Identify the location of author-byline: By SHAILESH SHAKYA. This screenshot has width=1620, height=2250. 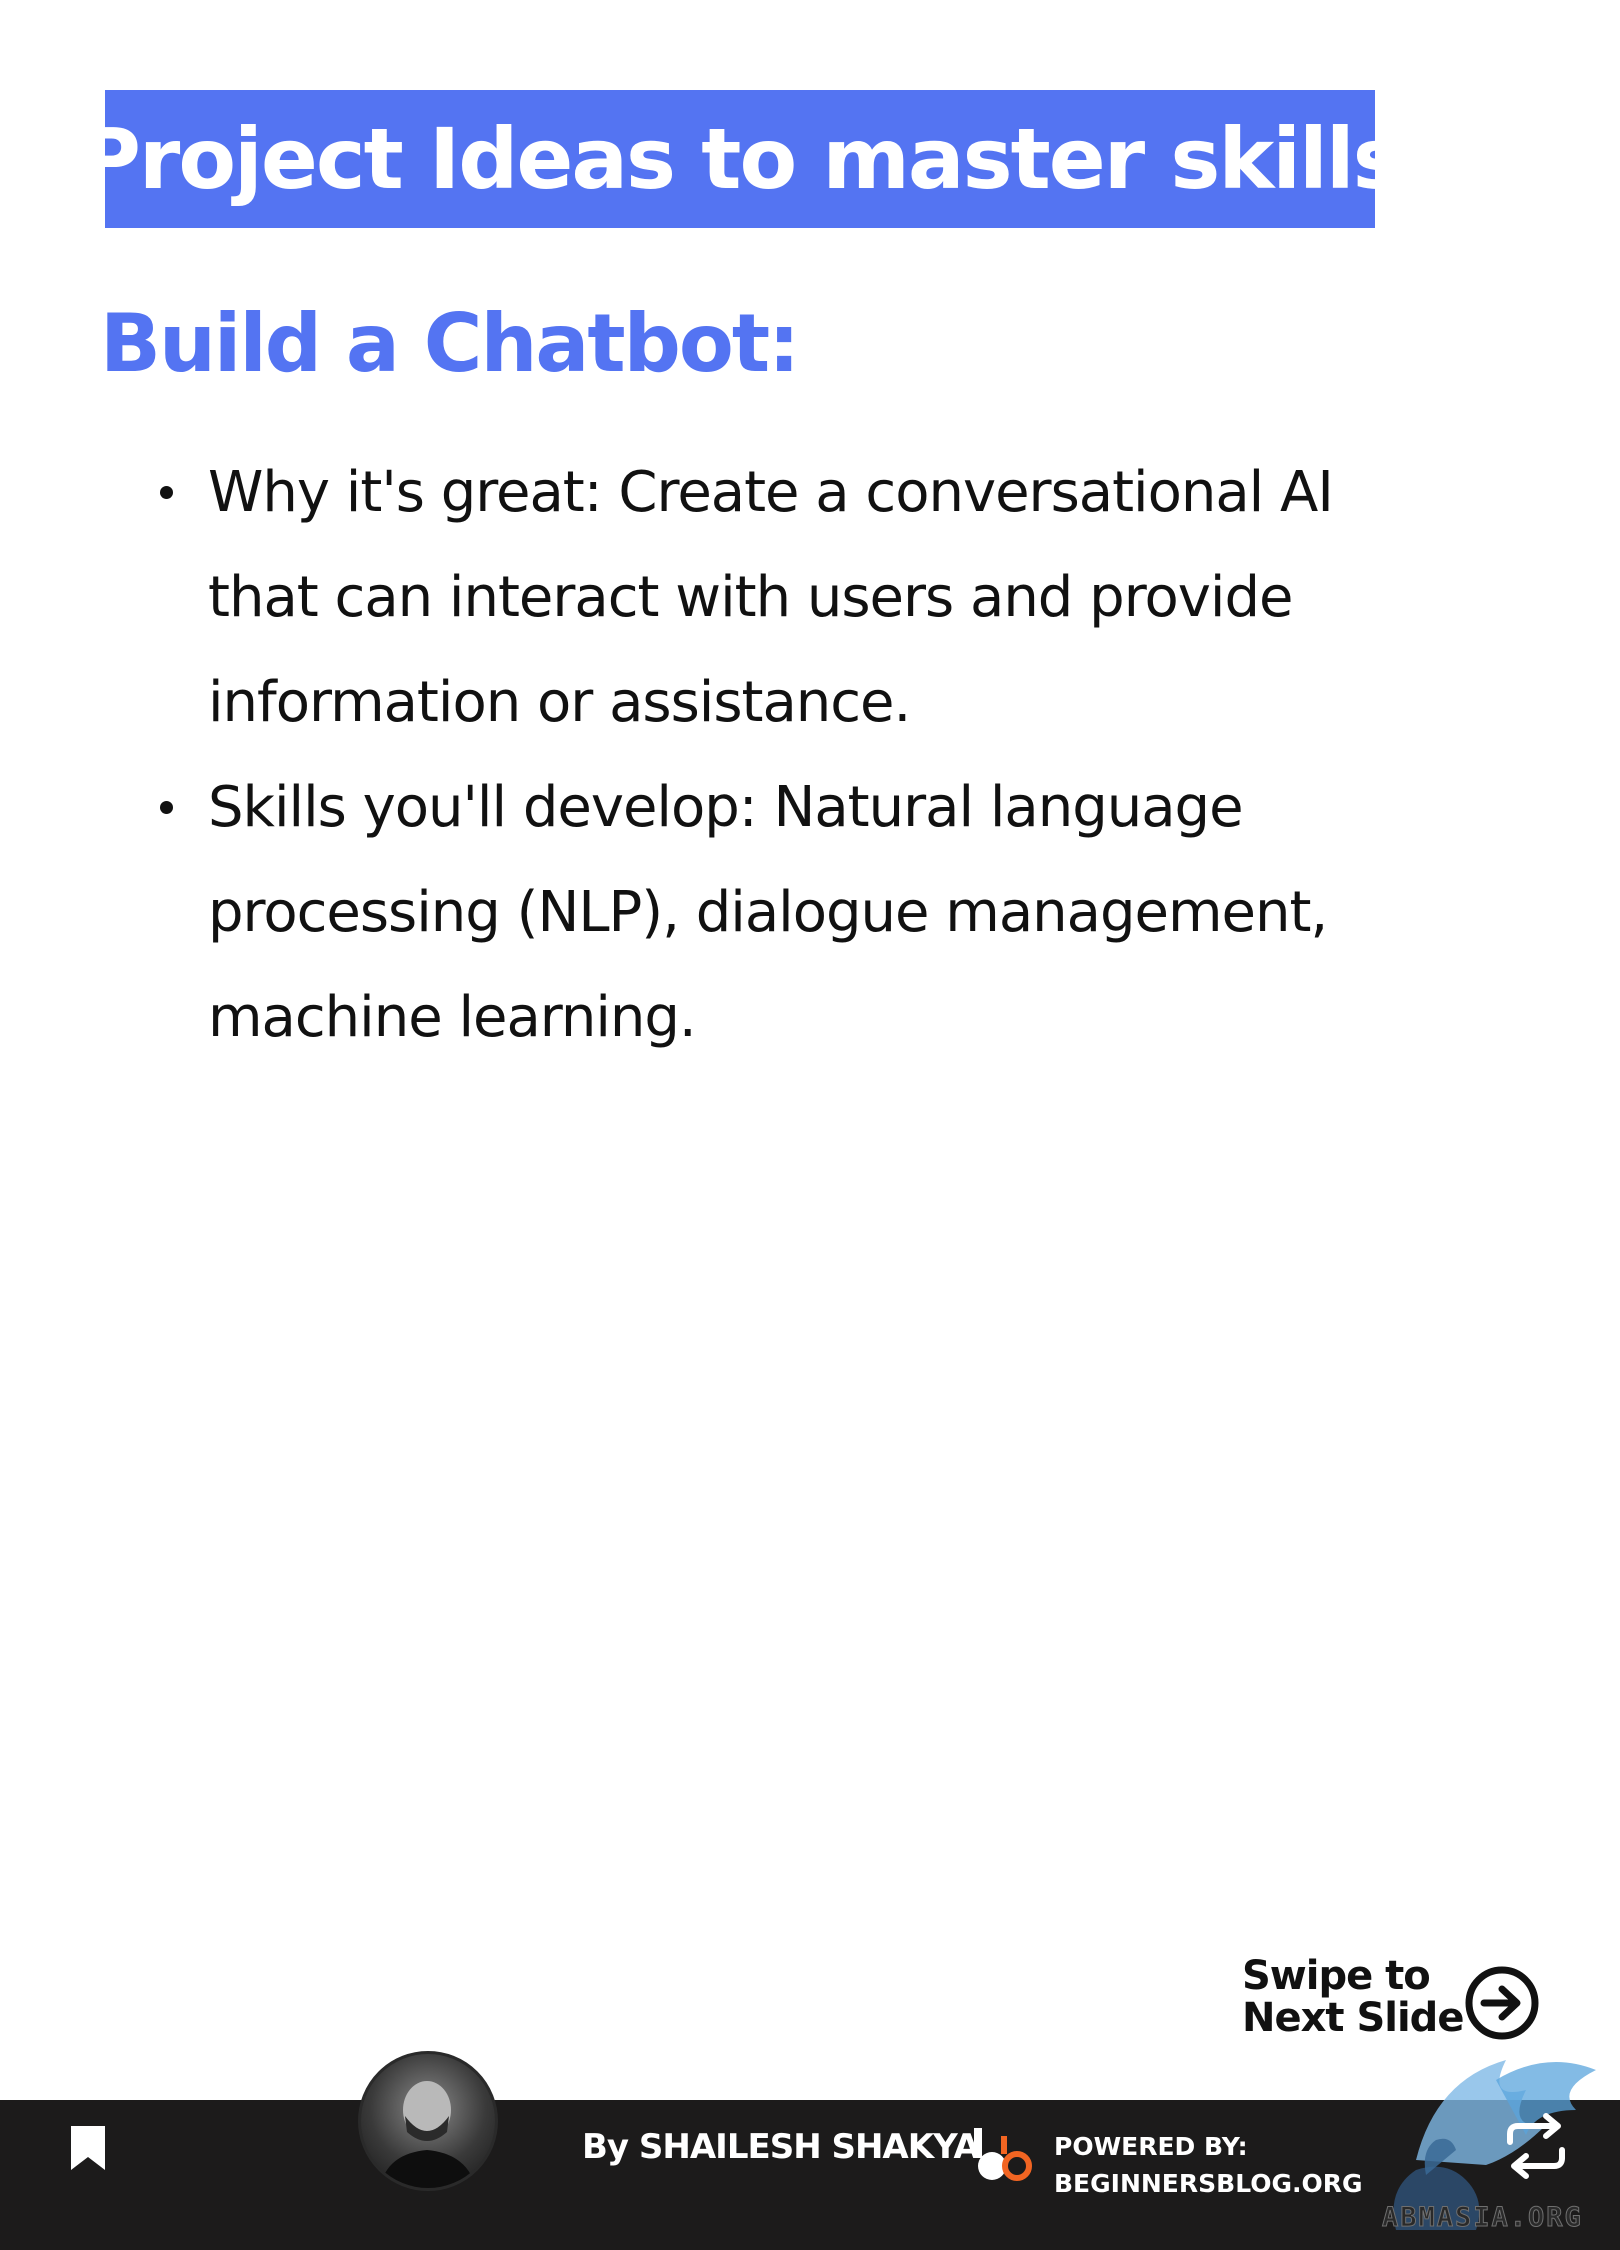
(781, 2147).